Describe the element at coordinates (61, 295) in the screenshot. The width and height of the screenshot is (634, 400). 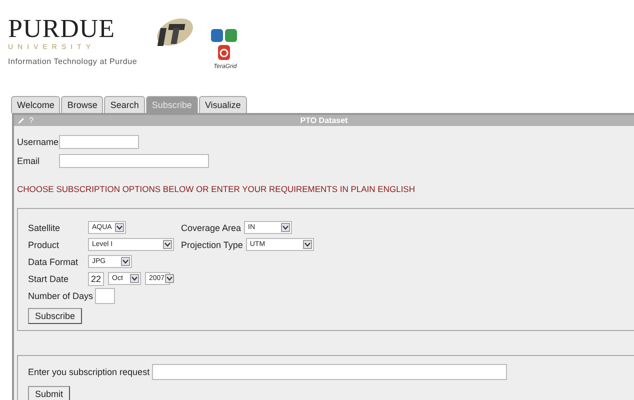
I see `field-label: Number of Days` at that location.